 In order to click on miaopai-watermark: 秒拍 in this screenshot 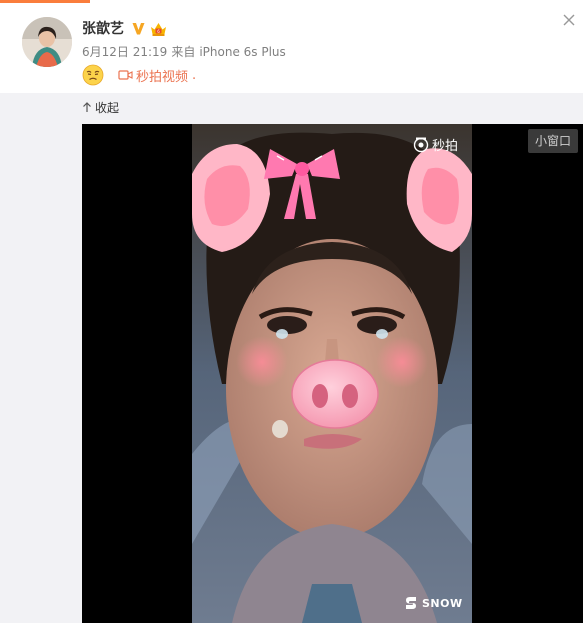, I will do `click(435, 144)`.